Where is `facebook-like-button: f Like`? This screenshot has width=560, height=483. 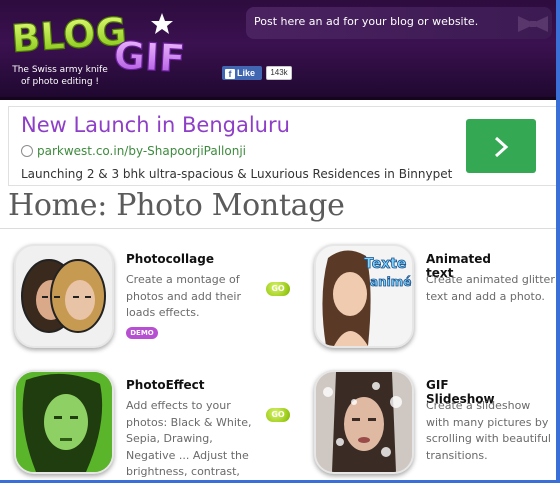 facebook-like-button: f Like is located at coordinates (242, 73).